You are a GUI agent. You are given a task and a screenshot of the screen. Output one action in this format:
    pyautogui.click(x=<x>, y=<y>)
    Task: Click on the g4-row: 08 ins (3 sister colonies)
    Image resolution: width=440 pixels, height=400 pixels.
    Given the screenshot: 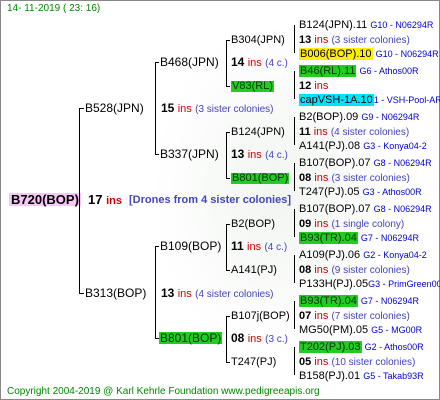 What is the action you would take?
    pyautogui.click(x=354, y=178)
    